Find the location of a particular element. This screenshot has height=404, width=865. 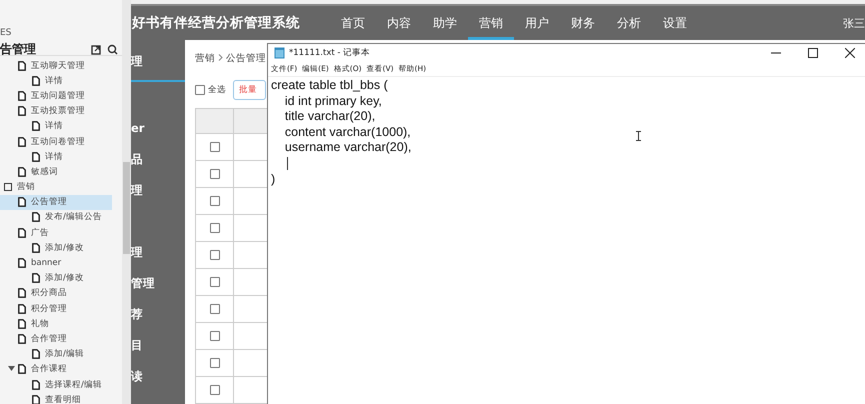

code-line: create table tbl_bbs ( is located at coordinates (329, 86).